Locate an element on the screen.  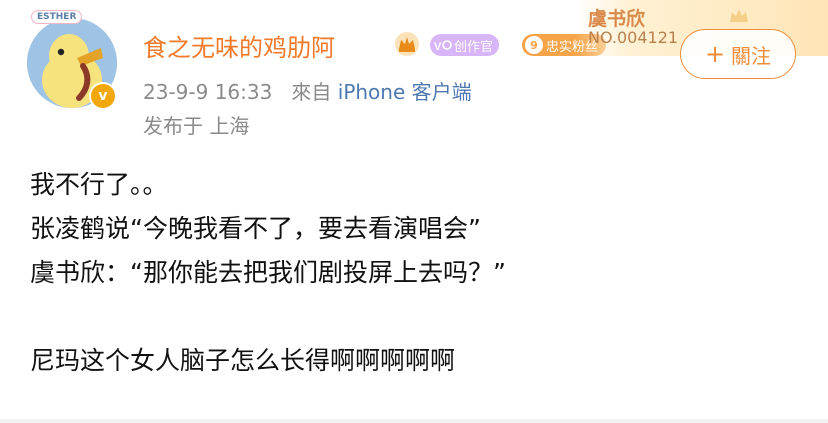
post-timestamp: 23-9-9 16:33 is located at coordinates (208, 92).